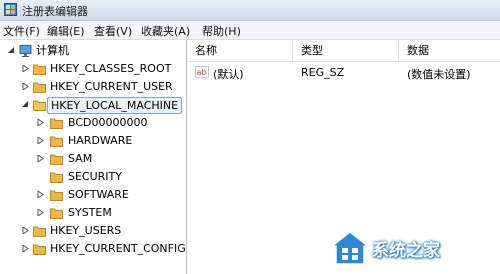 This screenshot has height=274, width=500. What do you see at coordinates (93, 51) in the screenshot?
I see `tree-item-computer: 计算机` at bounding box center [93, 51].